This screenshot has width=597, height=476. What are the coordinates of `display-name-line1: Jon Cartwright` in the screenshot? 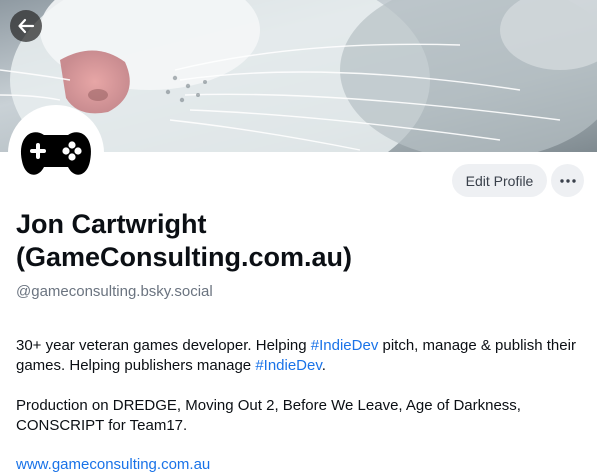 It's located at (111, 224).